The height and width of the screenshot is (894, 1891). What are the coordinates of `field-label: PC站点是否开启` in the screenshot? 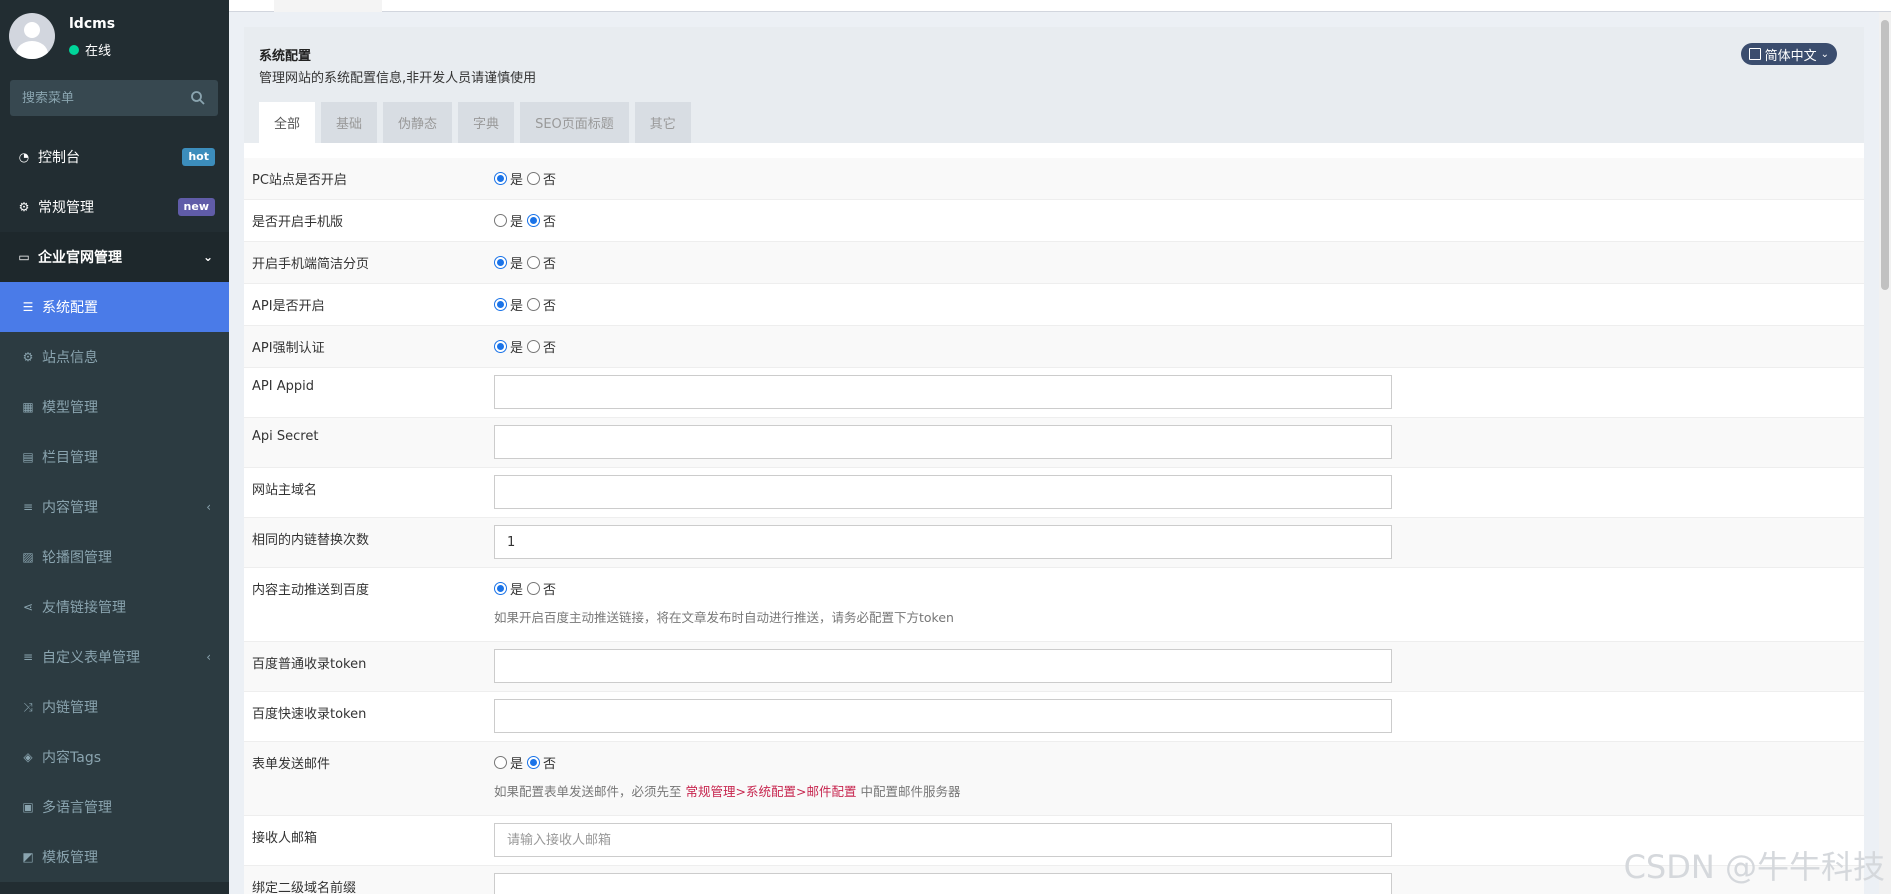 It's located at (299, 180).